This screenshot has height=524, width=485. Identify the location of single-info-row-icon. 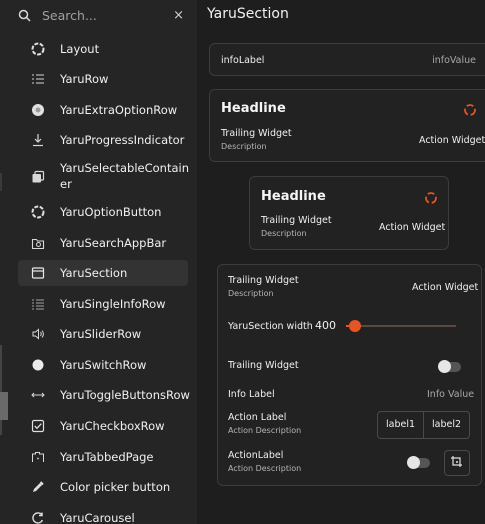
(38, 304).